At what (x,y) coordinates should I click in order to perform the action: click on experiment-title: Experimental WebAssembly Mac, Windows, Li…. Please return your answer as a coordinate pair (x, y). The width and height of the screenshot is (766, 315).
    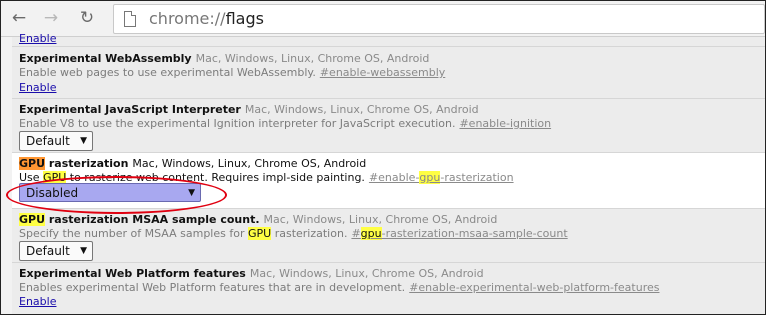
    Looking at the image, I should click on (224, 58).